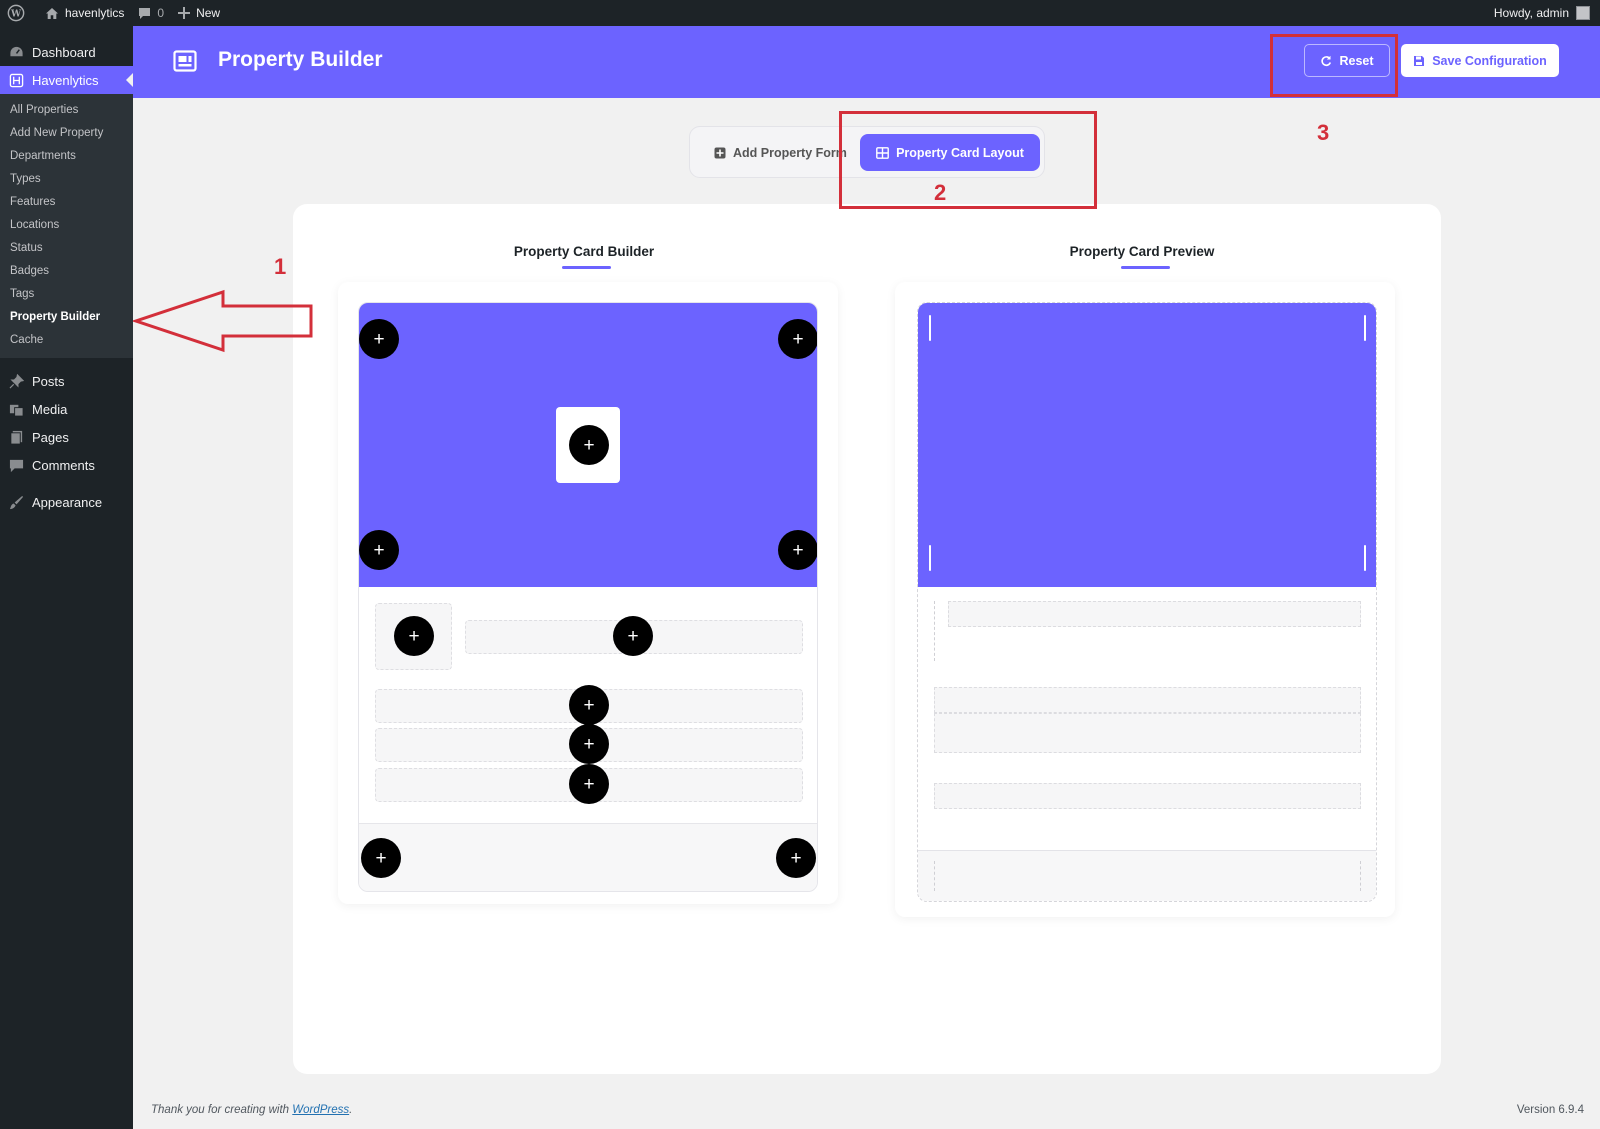 This screenshot has height=1129, width=1600. Describe the element at coordinates (16, 80) in the screenshot. I see `havenlytics-icon` at that location.